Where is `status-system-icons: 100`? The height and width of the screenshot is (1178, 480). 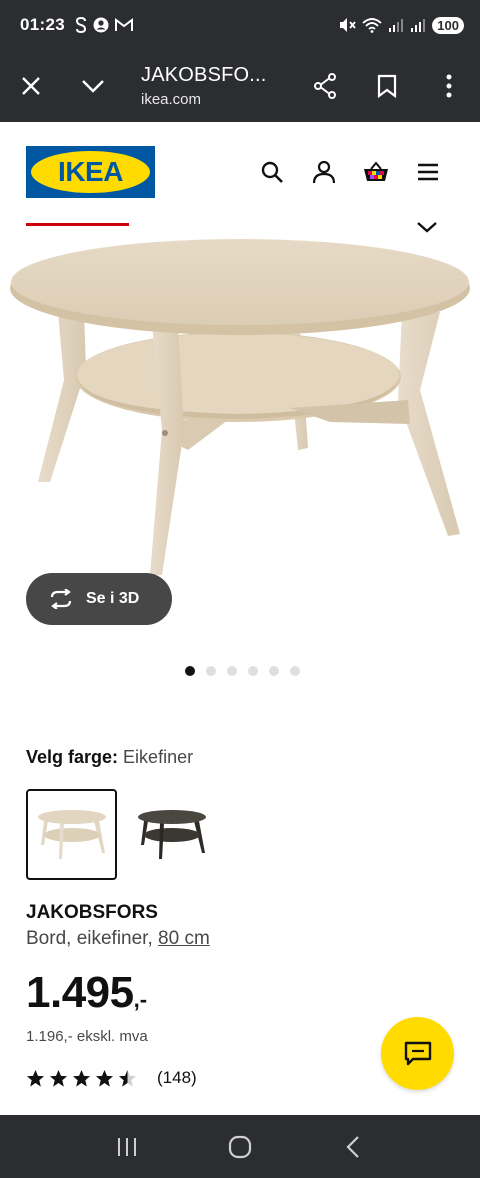
status-system-icons: 100 is located at coordinates (401, 25).